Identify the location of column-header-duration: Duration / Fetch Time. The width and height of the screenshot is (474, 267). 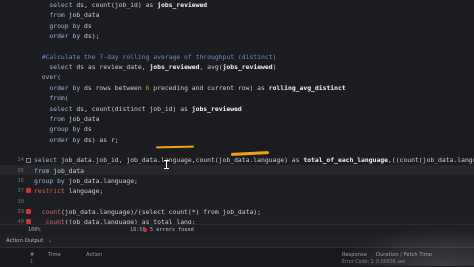
(404, 255).